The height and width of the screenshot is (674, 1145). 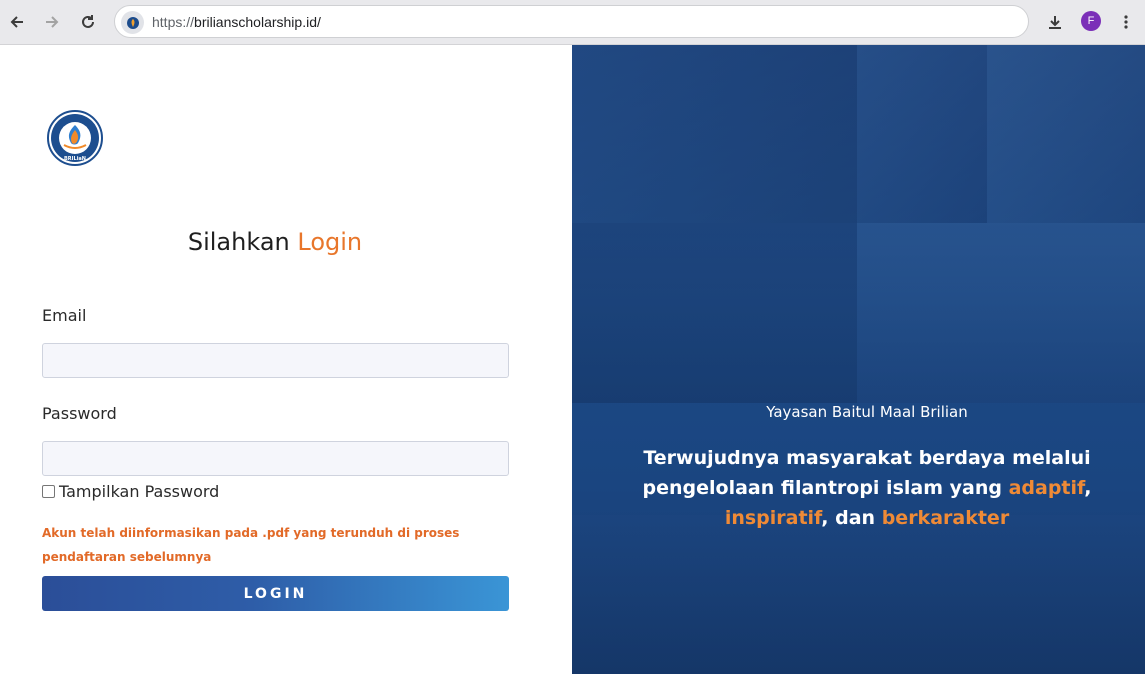 I want to click on back-button, so click(x=17, y=22).